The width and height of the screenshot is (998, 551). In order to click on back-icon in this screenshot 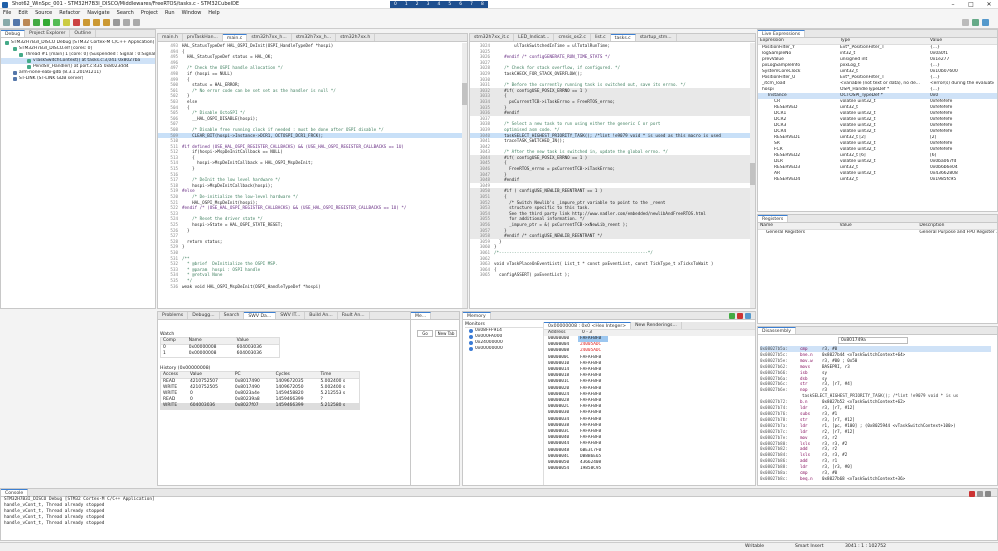, I will do `click(126, 22)`.